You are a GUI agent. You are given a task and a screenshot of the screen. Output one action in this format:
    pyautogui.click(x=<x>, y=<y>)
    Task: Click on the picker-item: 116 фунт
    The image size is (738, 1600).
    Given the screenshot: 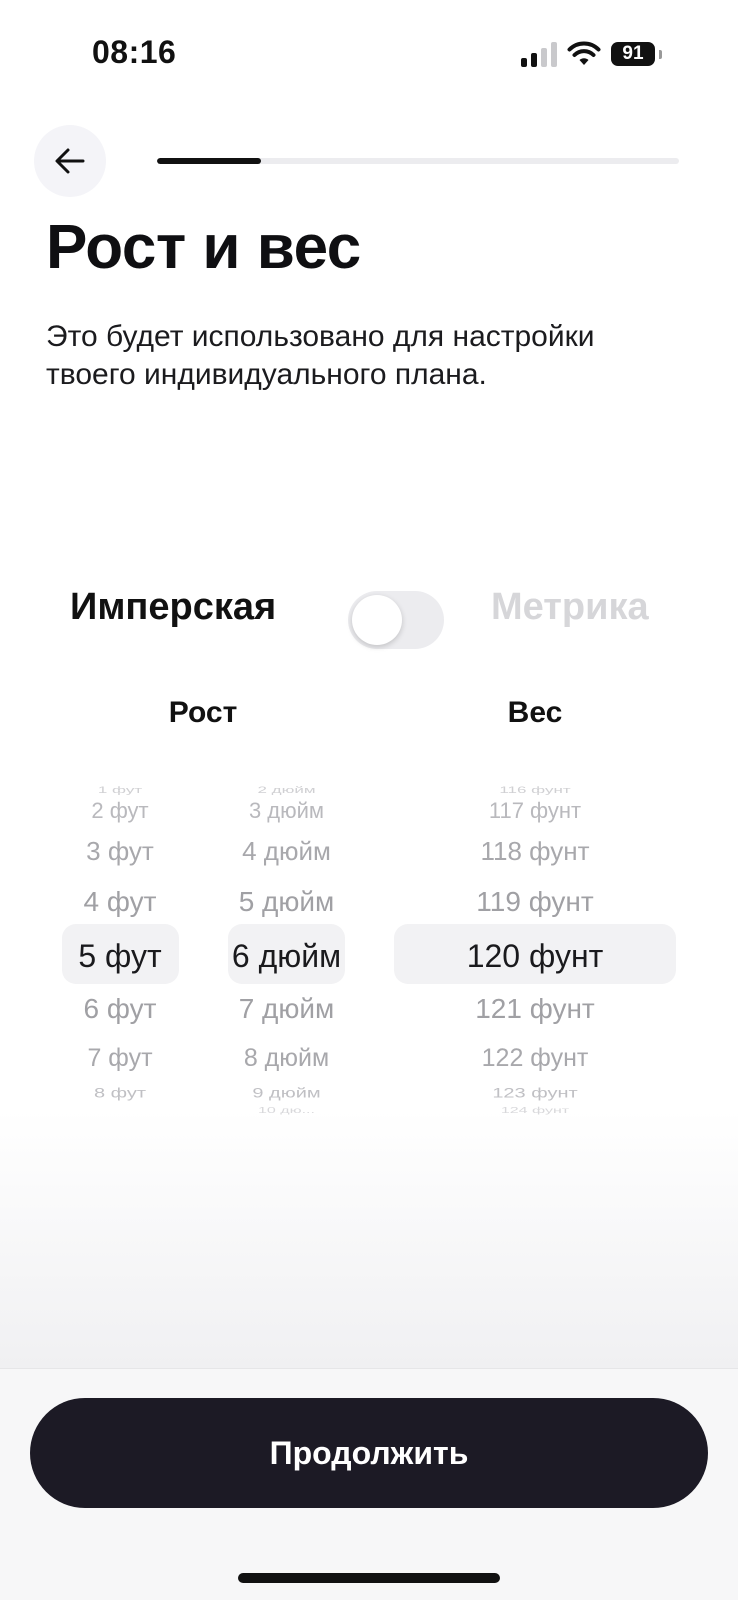 What is the action you would take?
    pyautogui.click(x=535, y=790)
    